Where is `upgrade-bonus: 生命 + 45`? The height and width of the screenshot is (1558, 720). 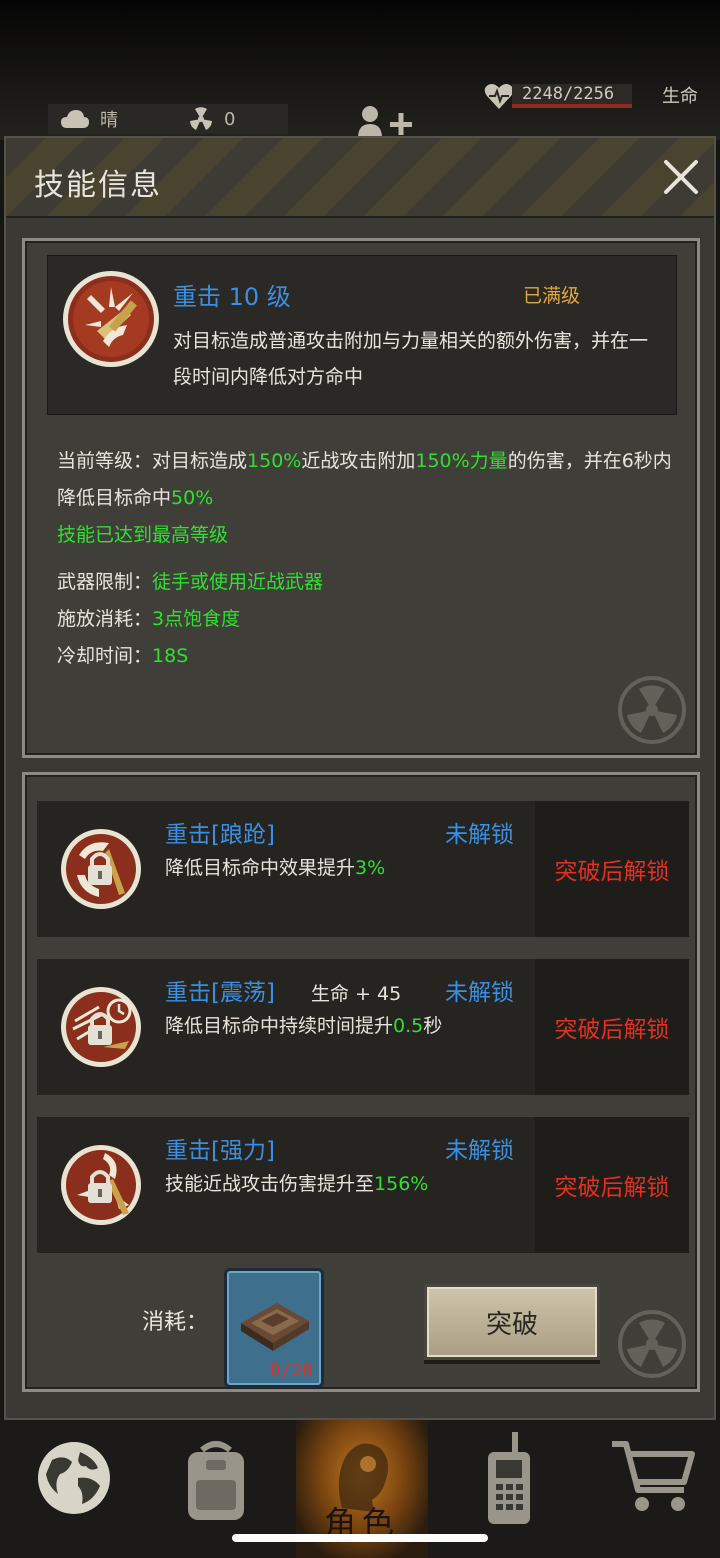 upgrade-bonus: 生命 + 45 is located at coordinates (356, 994).